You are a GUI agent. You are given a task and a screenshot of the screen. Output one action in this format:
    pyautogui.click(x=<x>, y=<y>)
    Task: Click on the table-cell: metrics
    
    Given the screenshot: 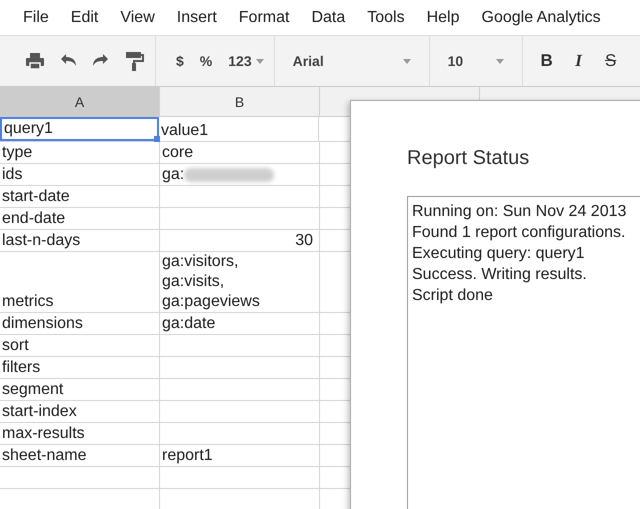 What is the action you would take?
    pyautogui.click(x=80, y=282)
    